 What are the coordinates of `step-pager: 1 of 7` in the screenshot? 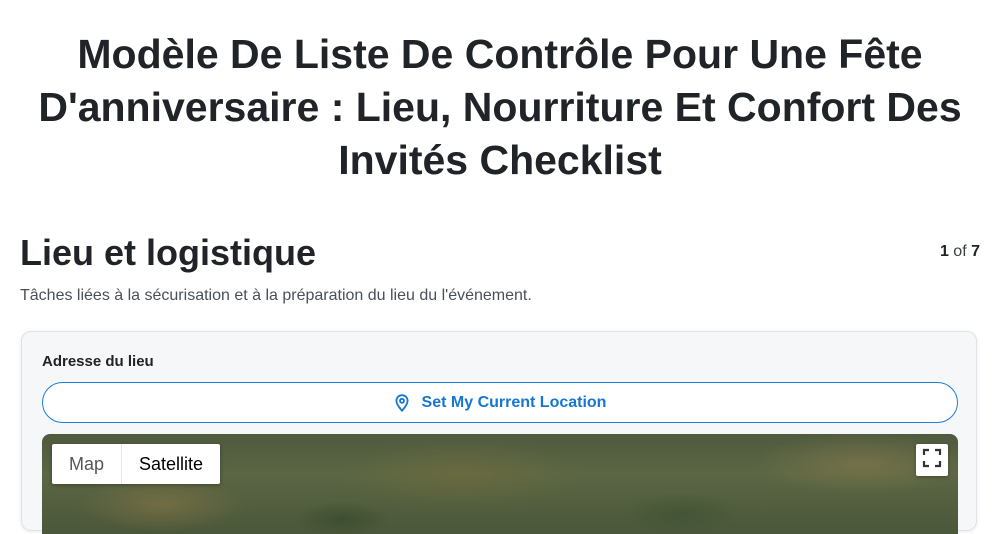 It's located at (960, 252).